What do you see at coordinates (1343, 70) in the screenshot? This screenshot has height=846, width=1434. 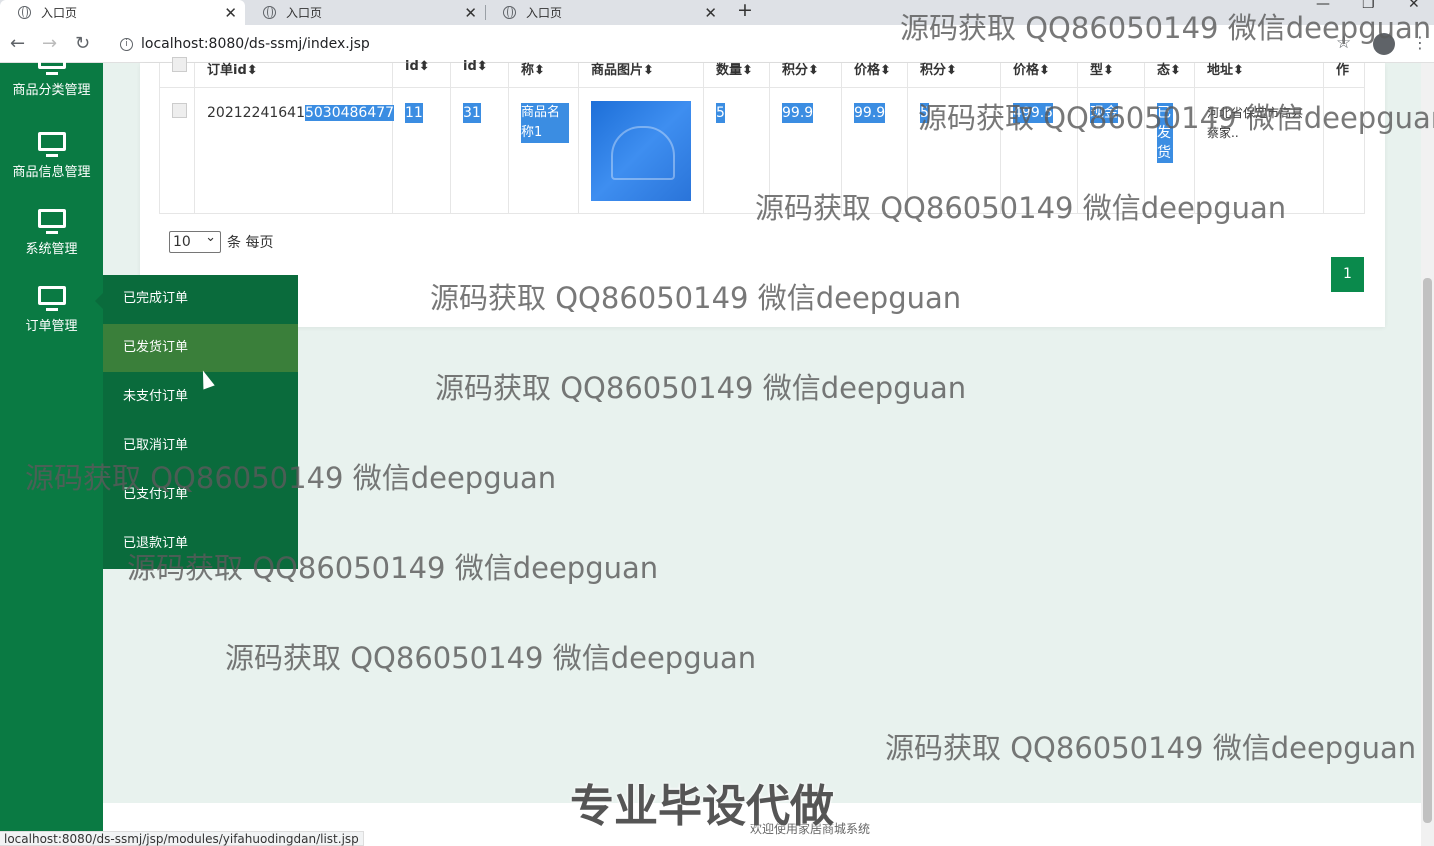 I see `header-action: 作` at bounding box center [1343, 70].